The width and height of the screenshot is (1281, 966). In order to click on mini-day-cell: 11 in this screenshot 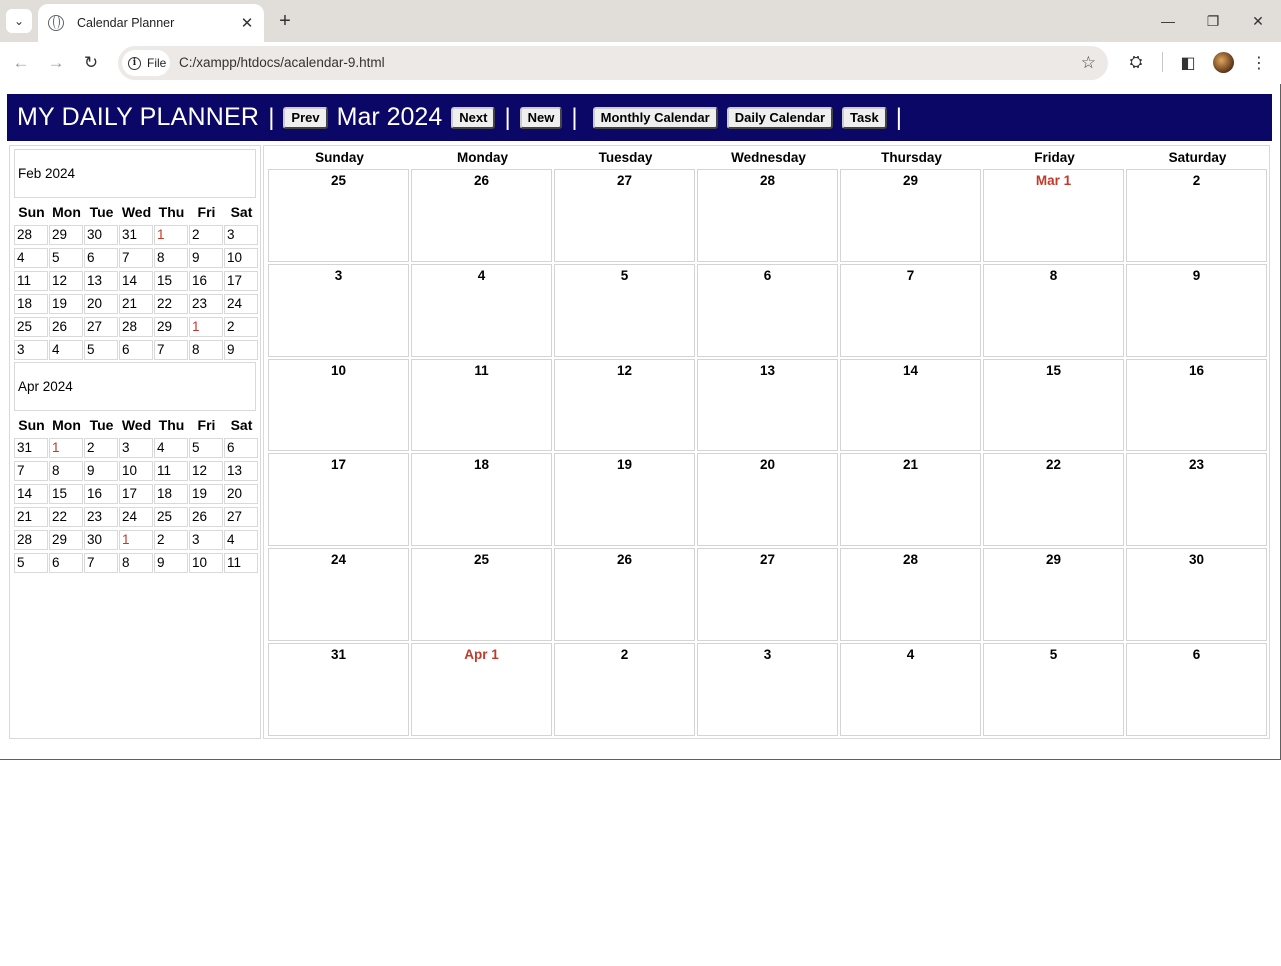, I will do `click(31, 280)`.